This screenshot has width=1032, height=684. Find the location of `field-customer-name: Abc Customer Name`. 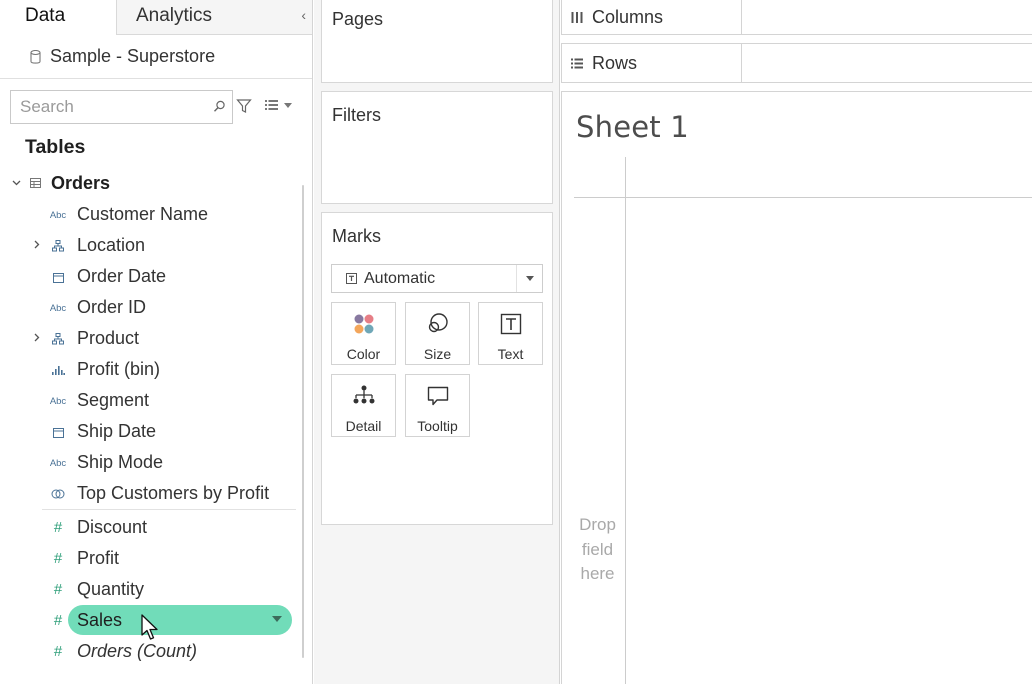

field-customer-name: Abc Customer Name is located at coordinates (150, 214).